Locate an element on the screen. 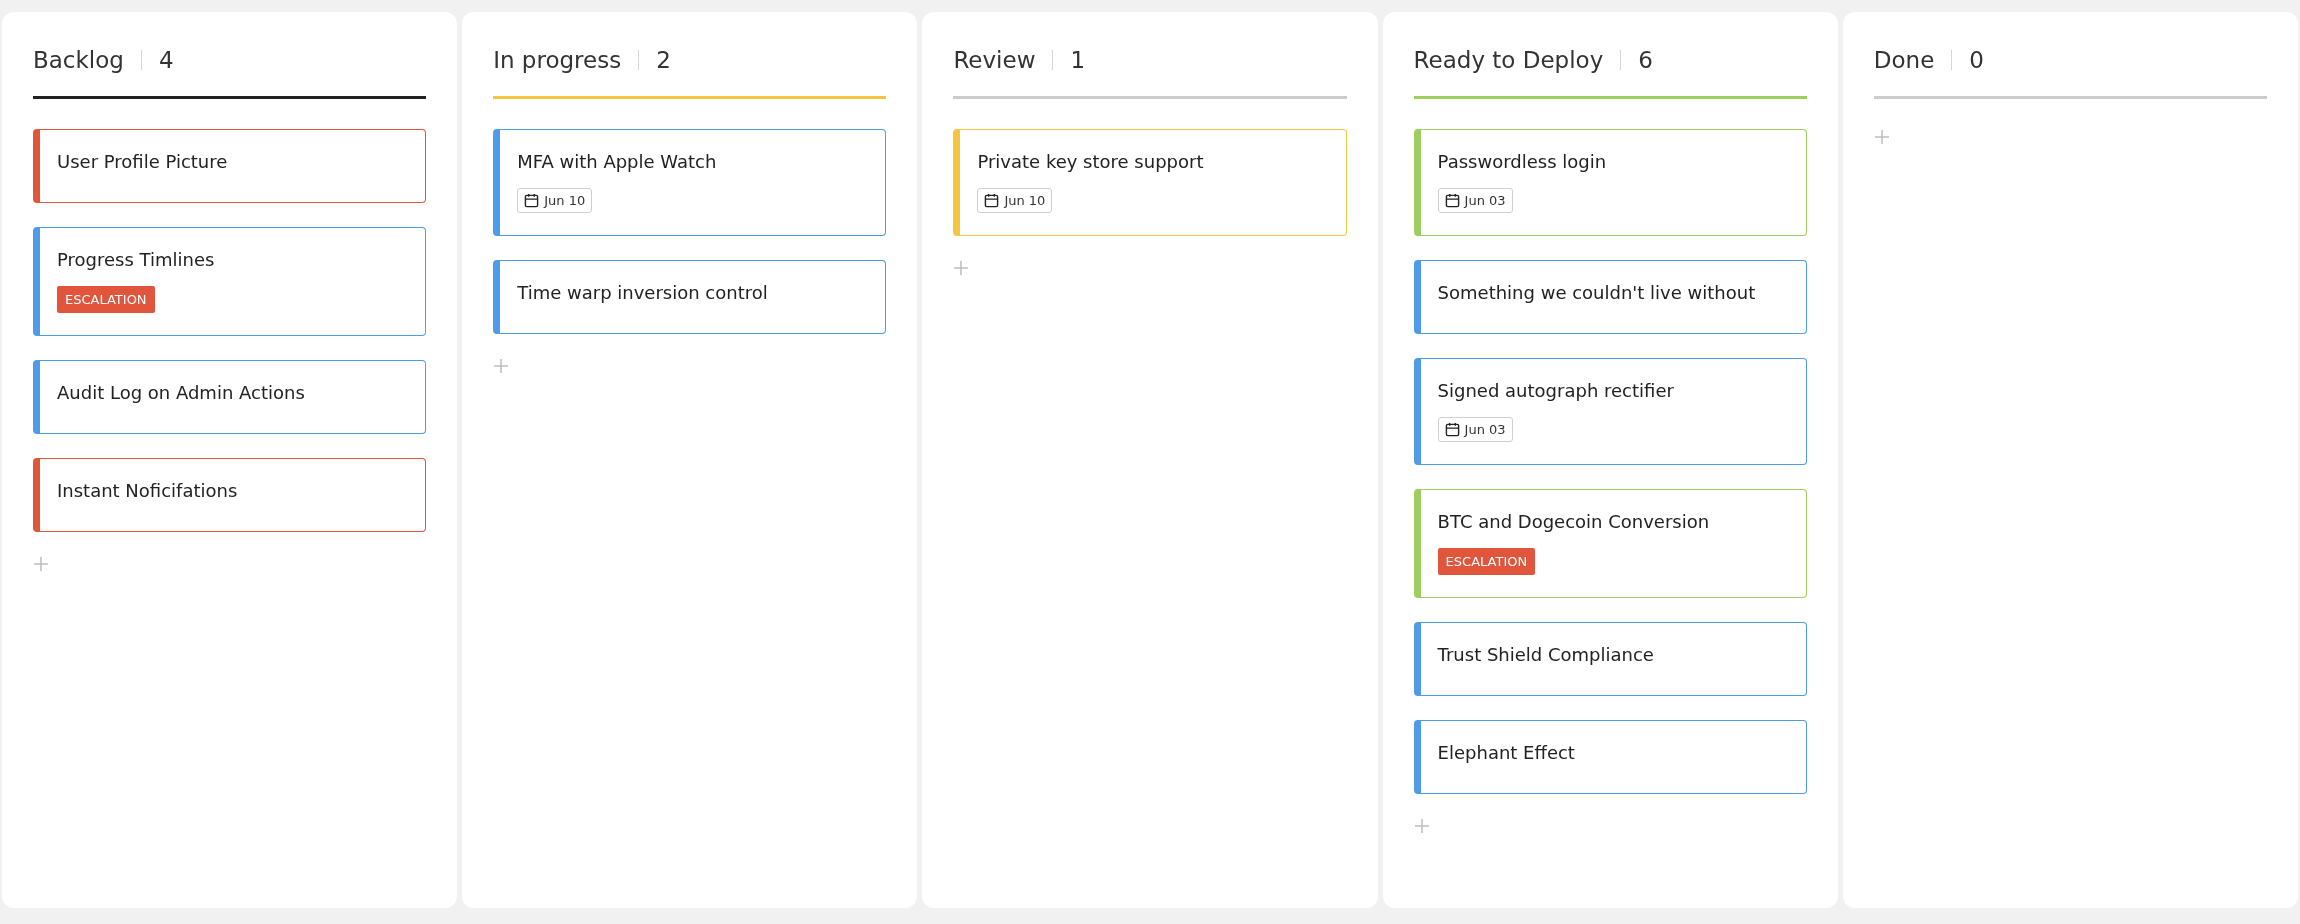 This screenshot has width=2300, height=924. card-title: Progress Timlines is located at coordinates (136, 260).